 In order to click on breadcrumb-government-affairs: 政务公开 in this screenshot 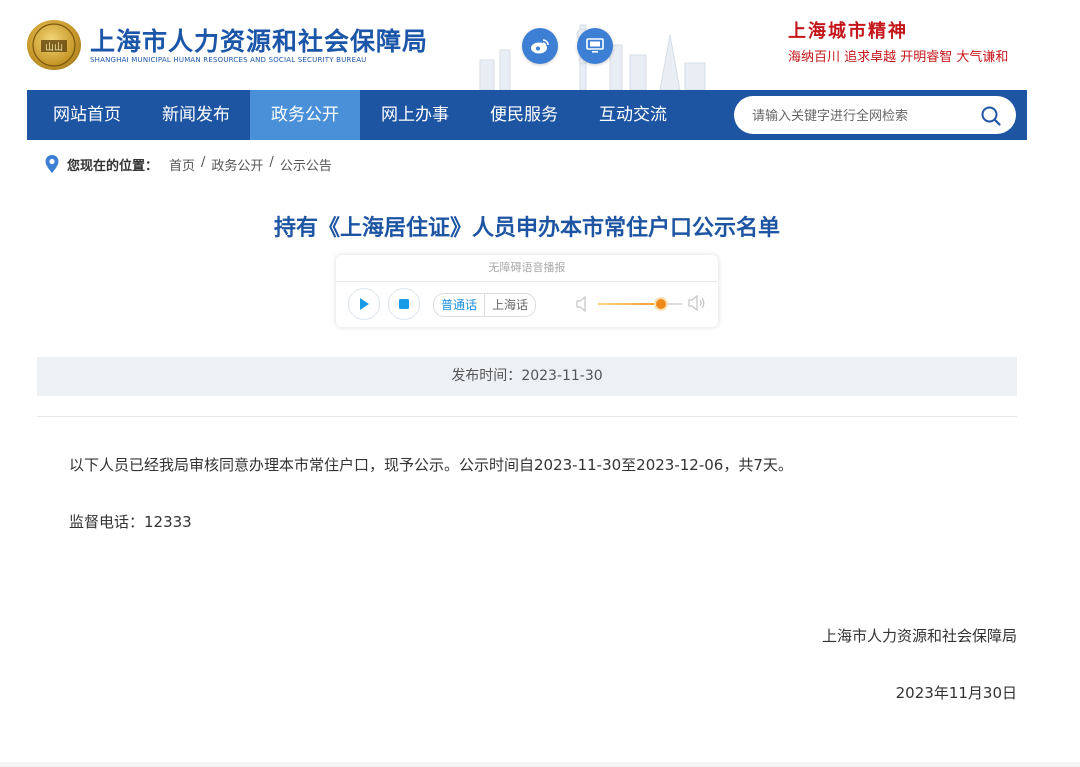, I will do `click(237, 164)`.